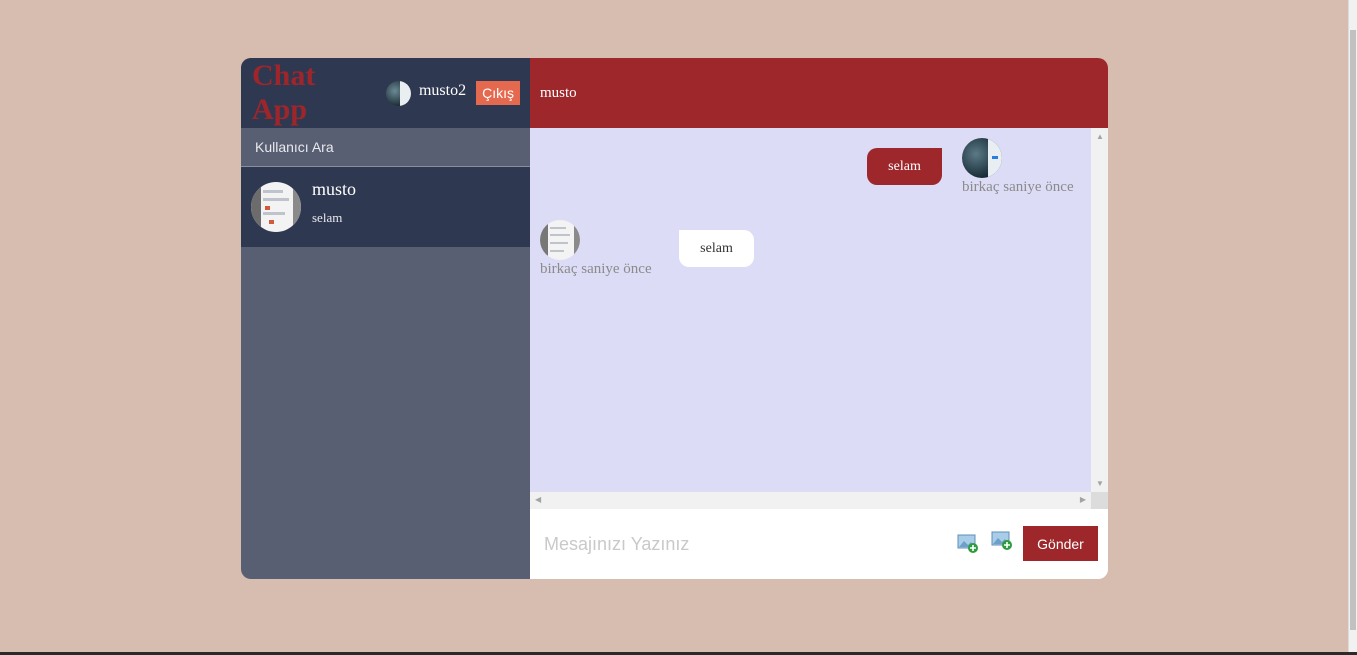 This screenshot has width=1357, height=655. What do you see at coordinates (716, 248) in the screenshot?
I see `message-bubble-other: selam` at bounding box center [716, 248].